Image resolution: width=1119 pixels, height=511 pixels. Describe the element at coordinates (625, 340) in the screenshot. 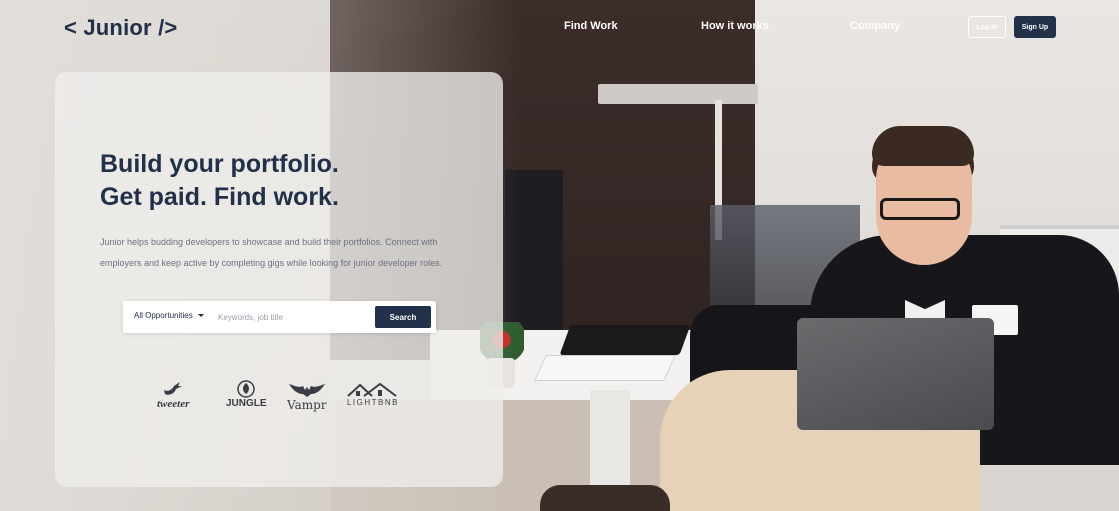

I see `keyboard` at that location.